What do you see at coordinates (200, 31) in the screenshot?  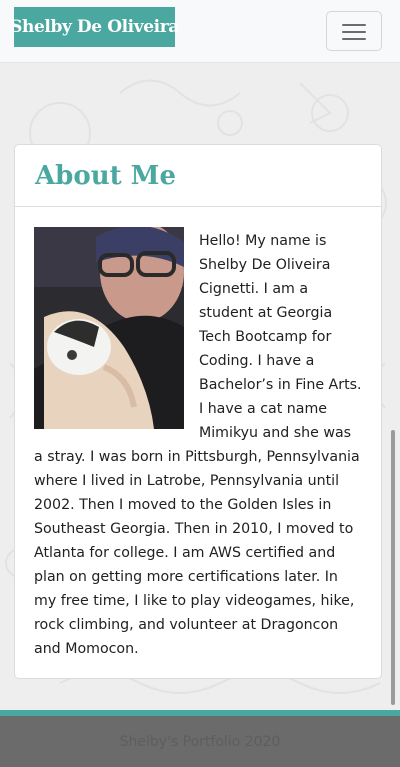 I see `navbar: Shelby De Oliveira` at bounding box center [200, 31].